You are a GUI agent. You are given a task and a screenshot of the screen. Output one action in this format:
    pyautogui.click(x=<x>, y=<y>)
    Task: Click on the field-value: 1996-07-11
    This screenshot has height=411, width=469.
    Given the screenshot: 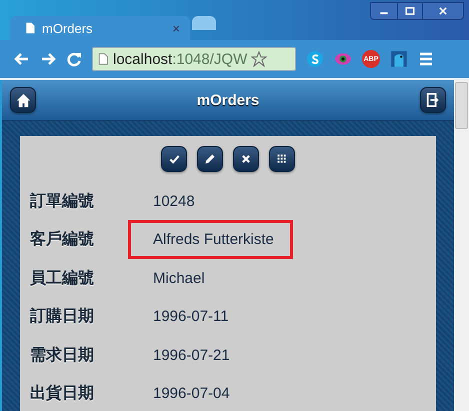 What is the action you would take?
    pyautogui.click(x=191, y=317)
    